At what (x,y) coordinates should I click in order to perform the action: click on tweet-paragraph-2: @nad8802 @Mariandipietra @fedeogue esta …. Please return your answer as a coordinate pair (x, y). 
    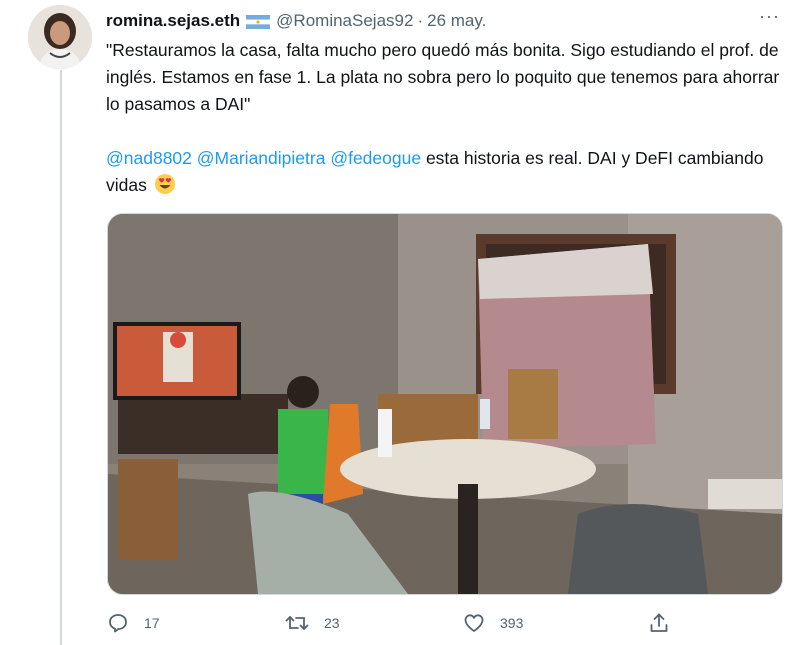
    Looking at the image, I should click on (446, 174).